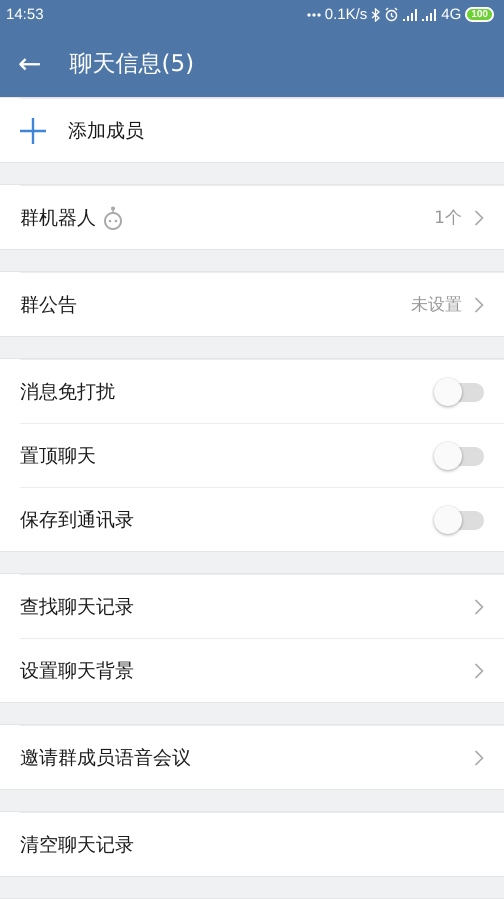  Describe the element at coordinates (262, 670) in the screenshot. I see `settings-row: 设置聊天背景` at that location.